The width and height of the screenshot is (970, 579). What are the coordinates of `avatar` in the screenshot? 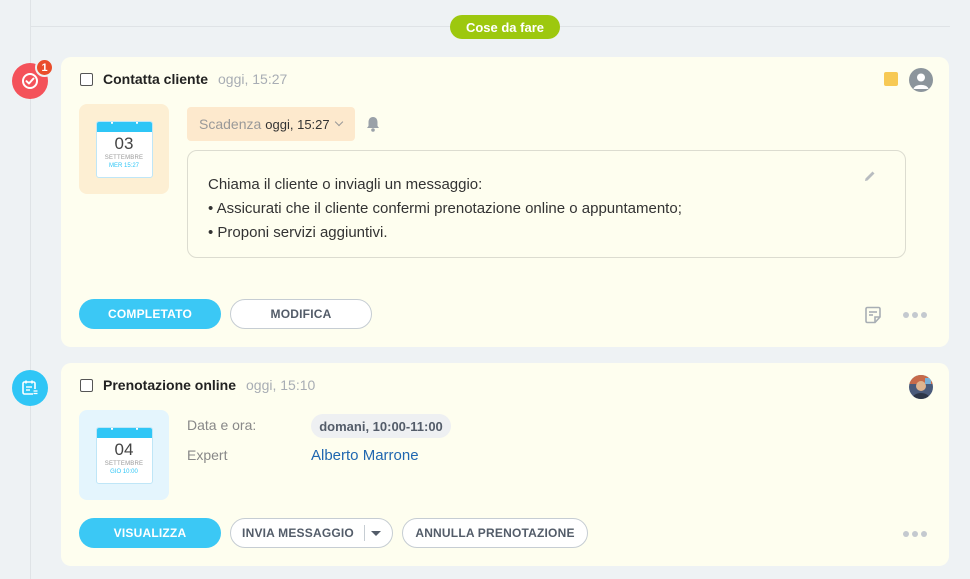 It's located at (921, 387).